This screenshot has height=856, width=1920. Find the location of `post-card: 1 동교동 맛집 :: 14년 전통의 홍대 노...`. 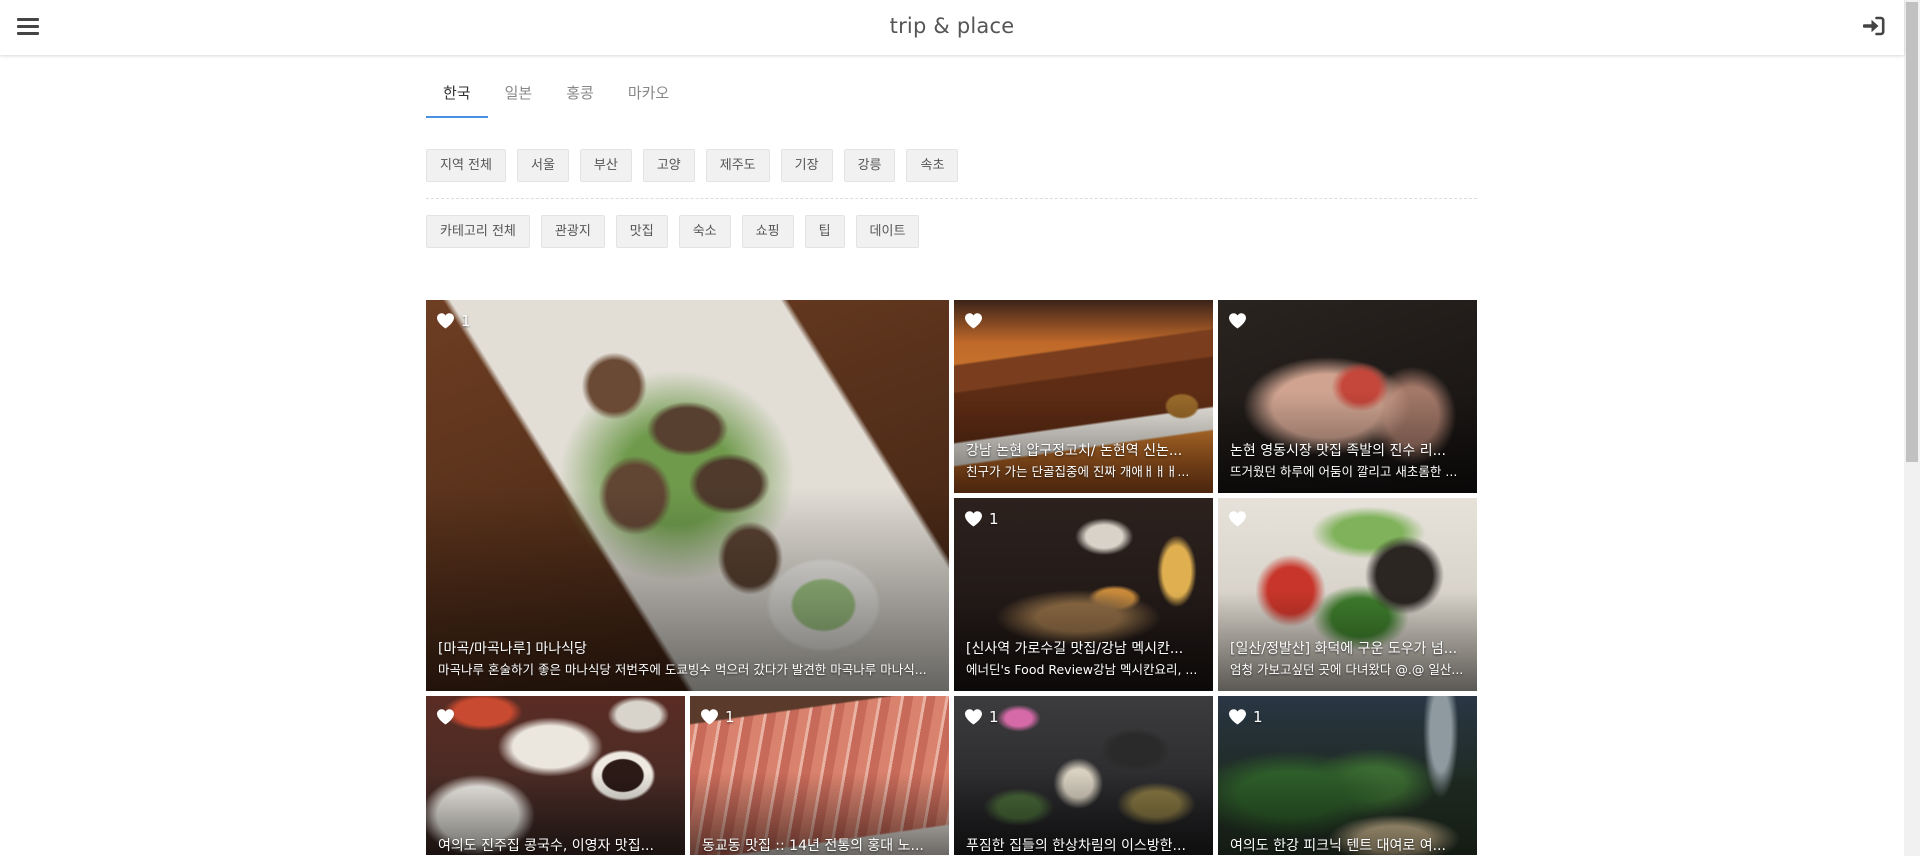

post-card: 1 동교동 맛집 :: 14년 전통의 홍대 노... is located at coordinates (819, 775).